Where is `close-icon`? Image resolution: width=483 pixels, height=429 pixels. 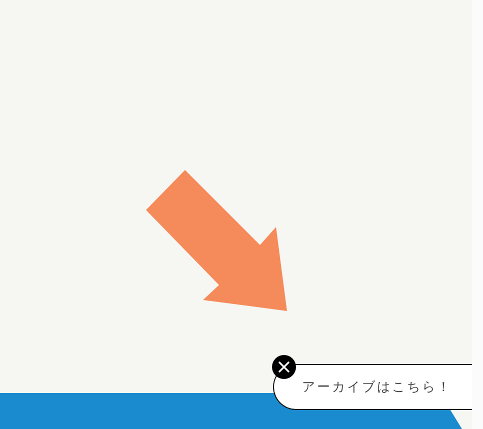 close-icon is located at coordinates (284, 367).